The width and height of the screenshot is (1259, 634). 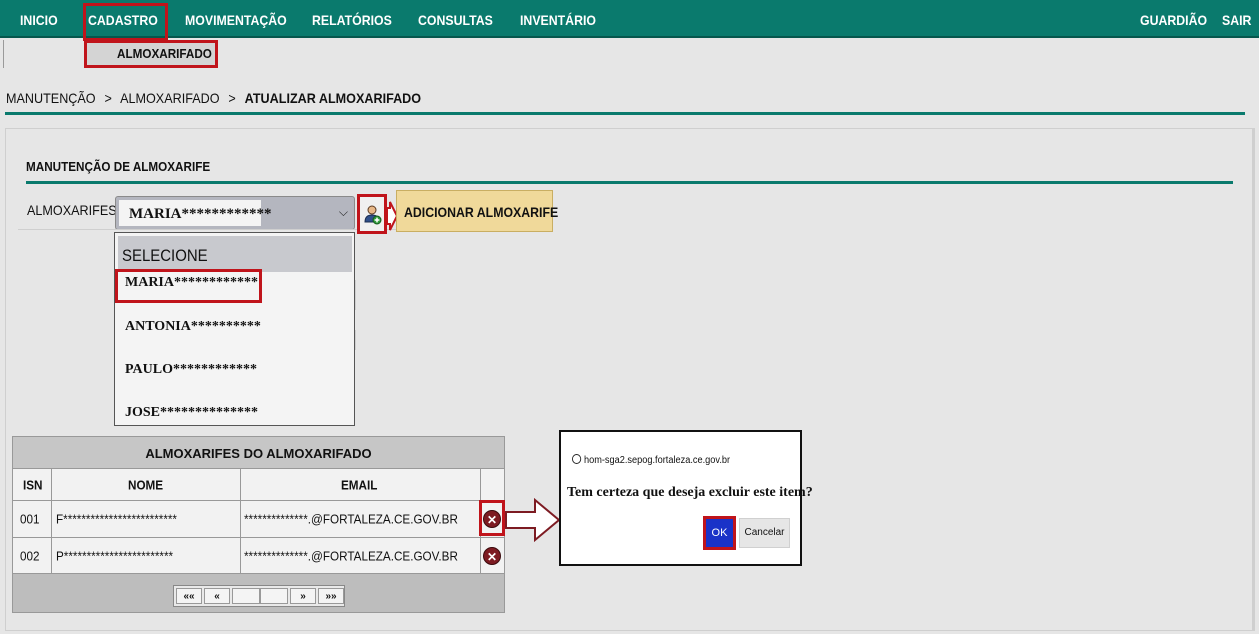 What do you see at coordinates (217, 596) in the screenshot?
I see `pager-prev-button: «` at bounding box center [217, 596].